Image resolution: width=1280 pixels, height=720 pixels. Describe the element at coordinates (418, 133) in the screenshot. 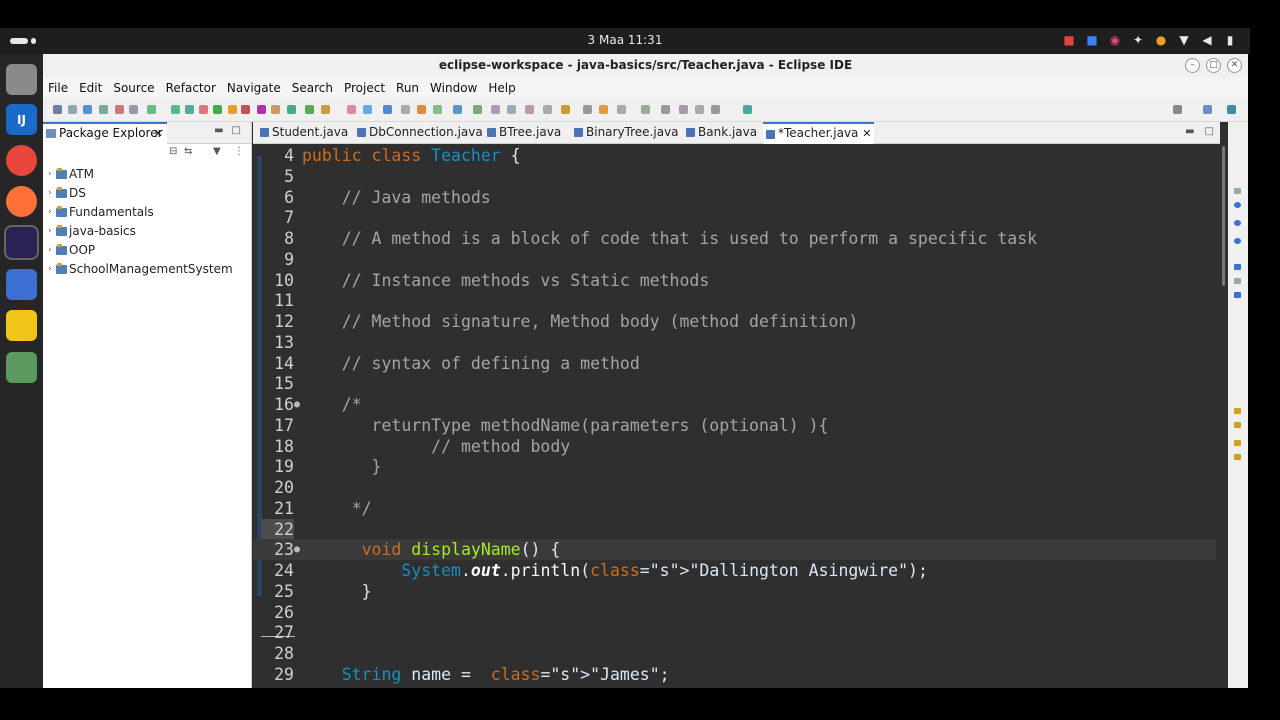

I see `editor-tab: DbConnection.java` at that location.